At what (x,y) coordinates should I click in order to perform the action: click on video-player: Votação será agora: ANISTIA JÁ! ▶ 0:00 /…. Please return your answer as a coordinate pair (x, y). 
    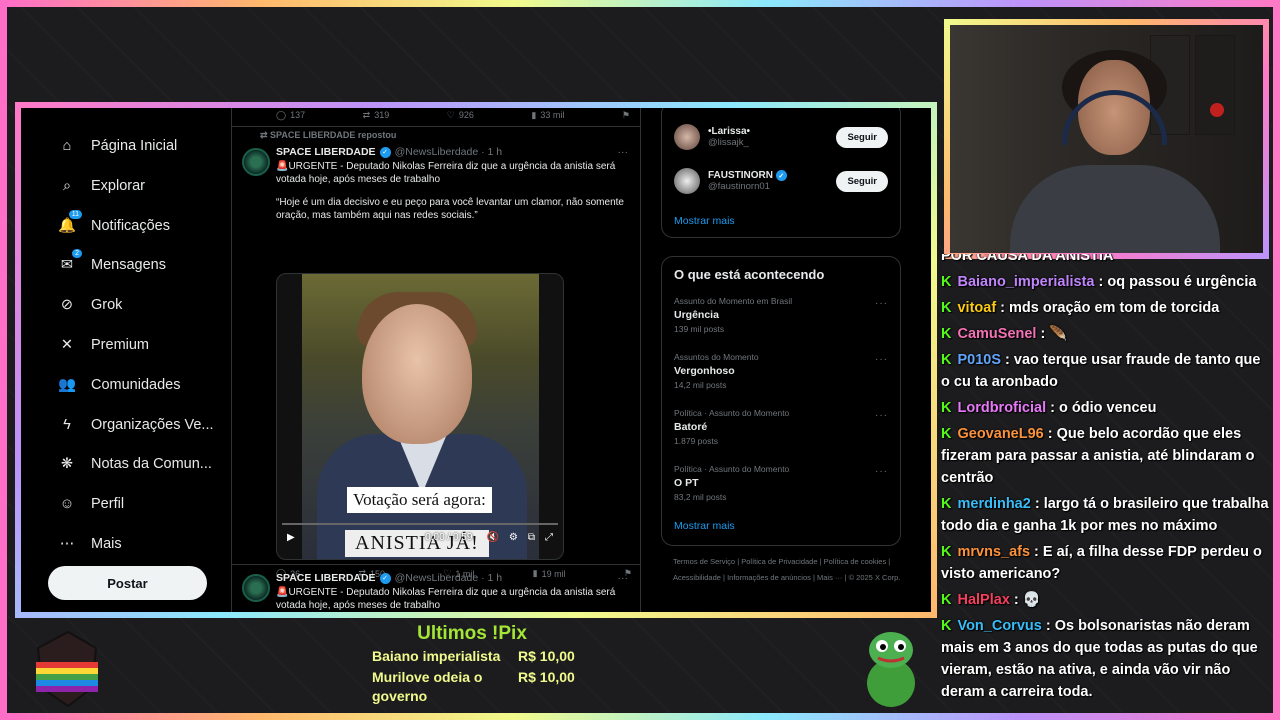
    Looking at the image, I should click on (420, 416).